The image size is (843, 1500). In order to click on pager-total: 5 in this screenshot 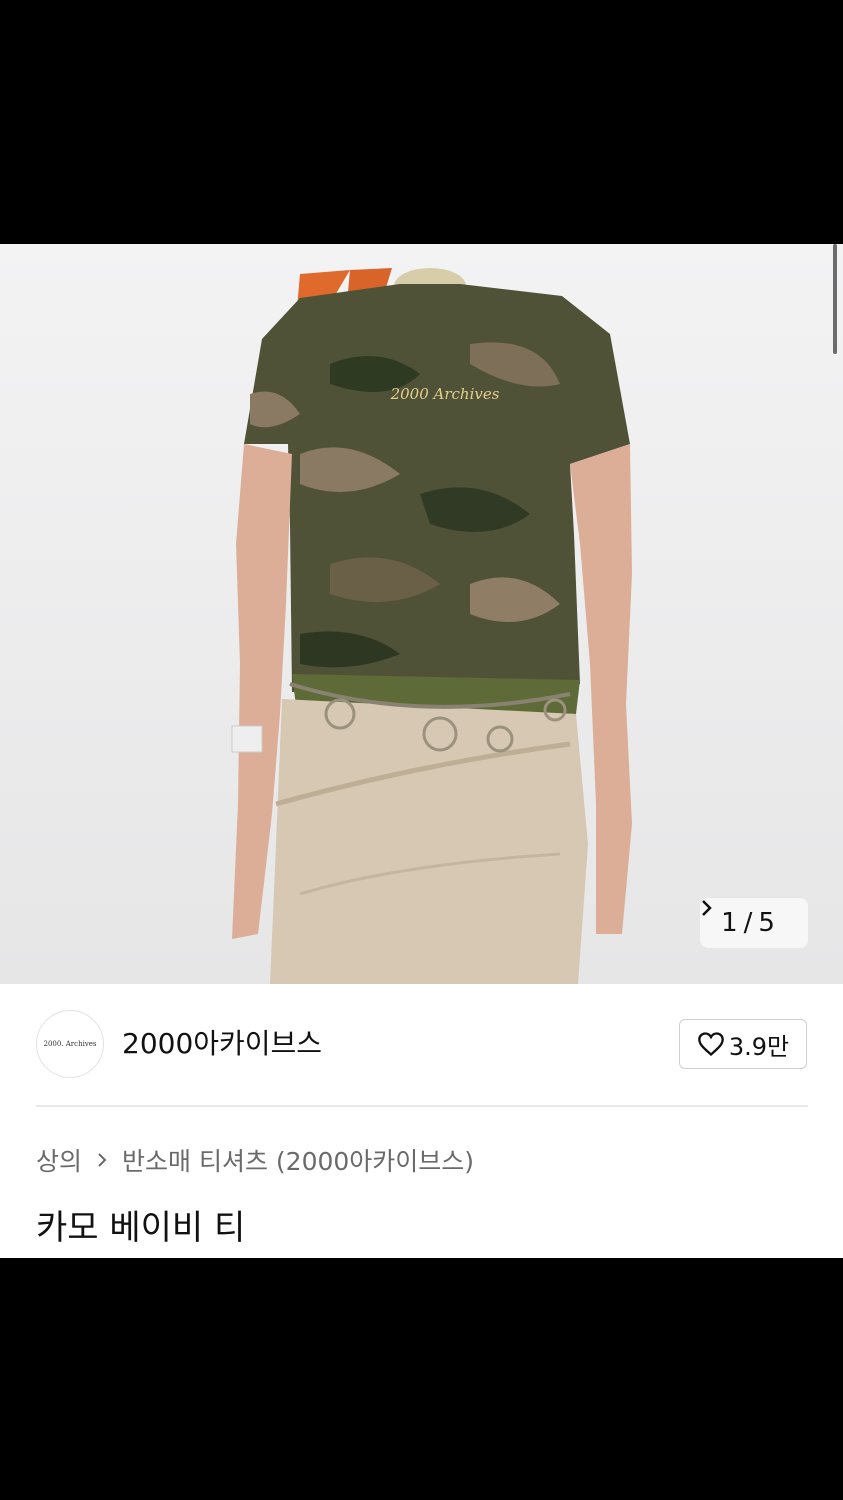, I will do `click(766, 923)`.